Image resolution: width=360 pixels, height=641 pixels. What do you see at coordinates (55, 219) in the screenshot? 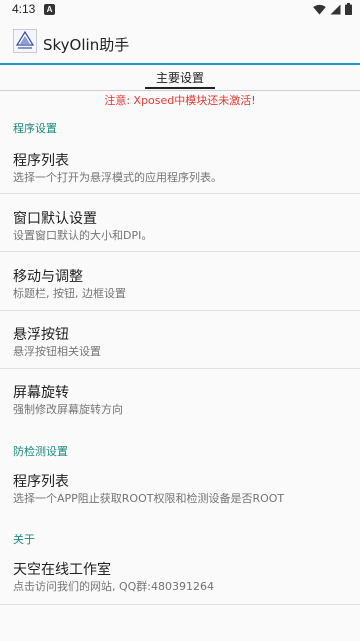
I see `pref-title: 窗口默认设置` at bounding box center [55, 219].